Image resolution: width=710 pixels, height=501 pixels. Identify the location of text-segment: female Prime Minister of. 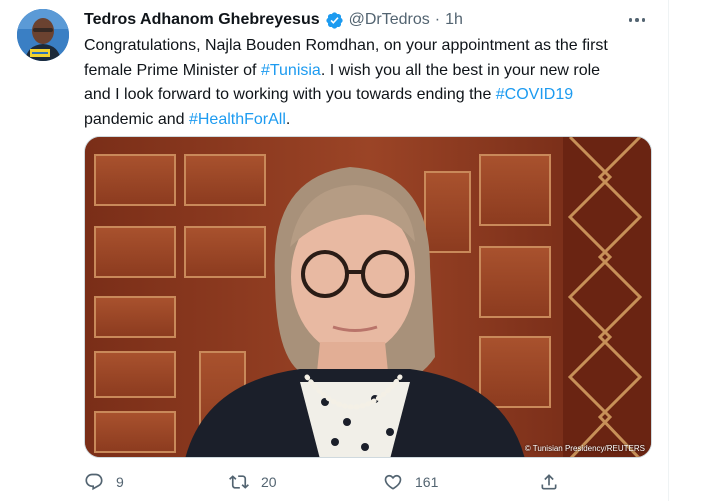
(172, 70).